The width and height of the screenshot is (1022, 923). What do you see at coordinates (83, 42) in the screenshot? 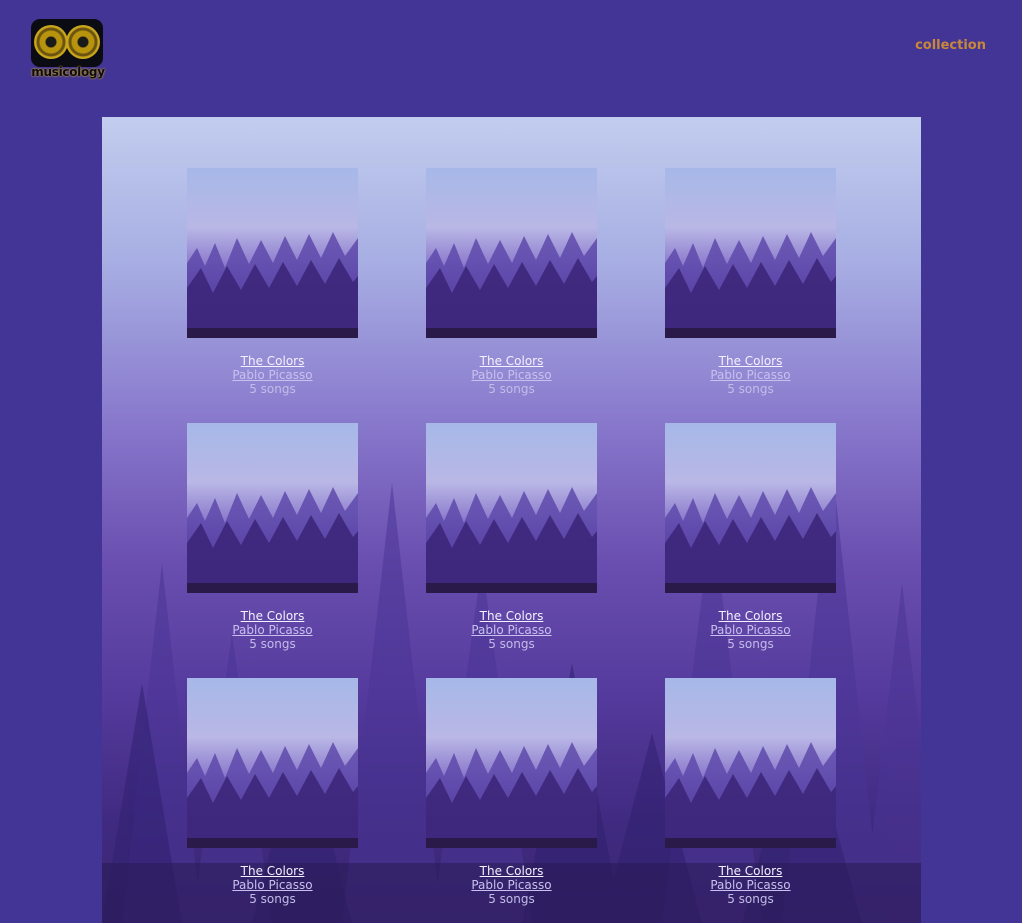
I see `reel-right-icon` at bounding box center [83, 42].